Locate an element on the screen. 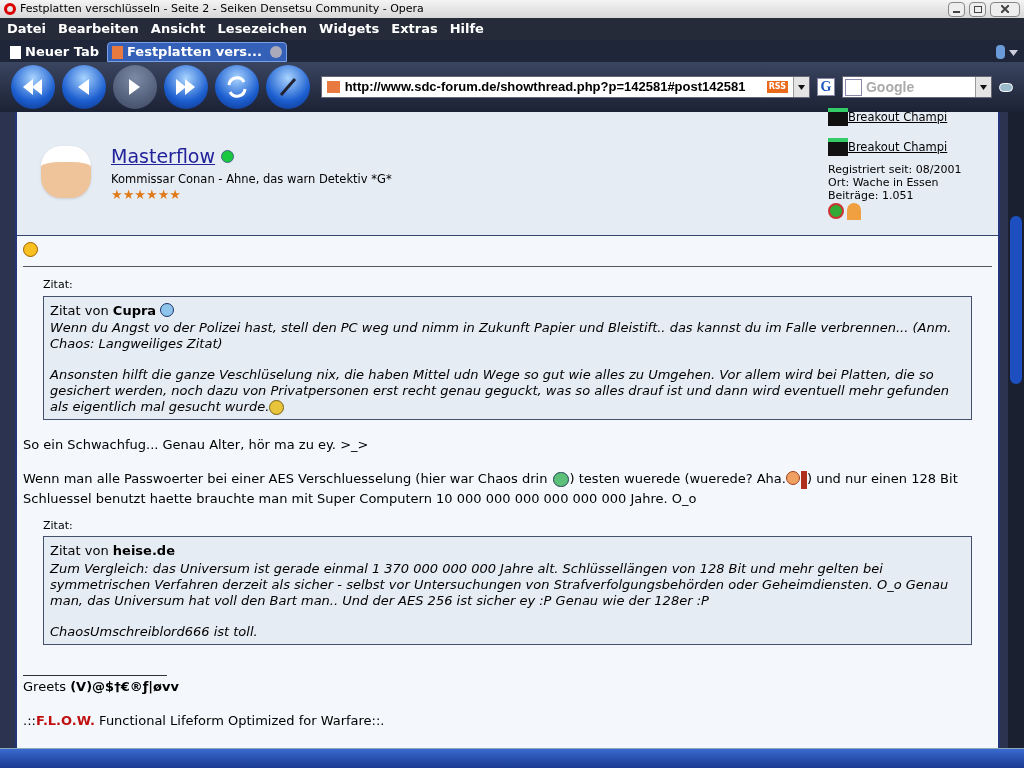 The image size is (1024, 768). avatar-drawing is located at coordinates (66, 172).